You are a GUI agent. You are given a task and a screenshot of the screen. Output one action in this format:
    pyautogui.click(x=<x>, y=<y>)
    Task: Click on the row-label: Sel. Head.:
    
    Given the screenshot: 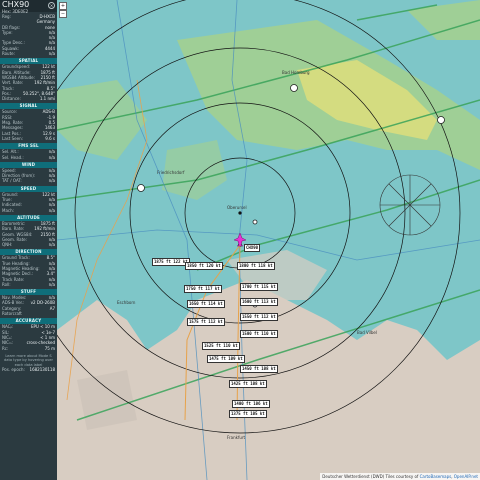 What is the action you would take?
    pyautogui.click(x=13, y=157)
    